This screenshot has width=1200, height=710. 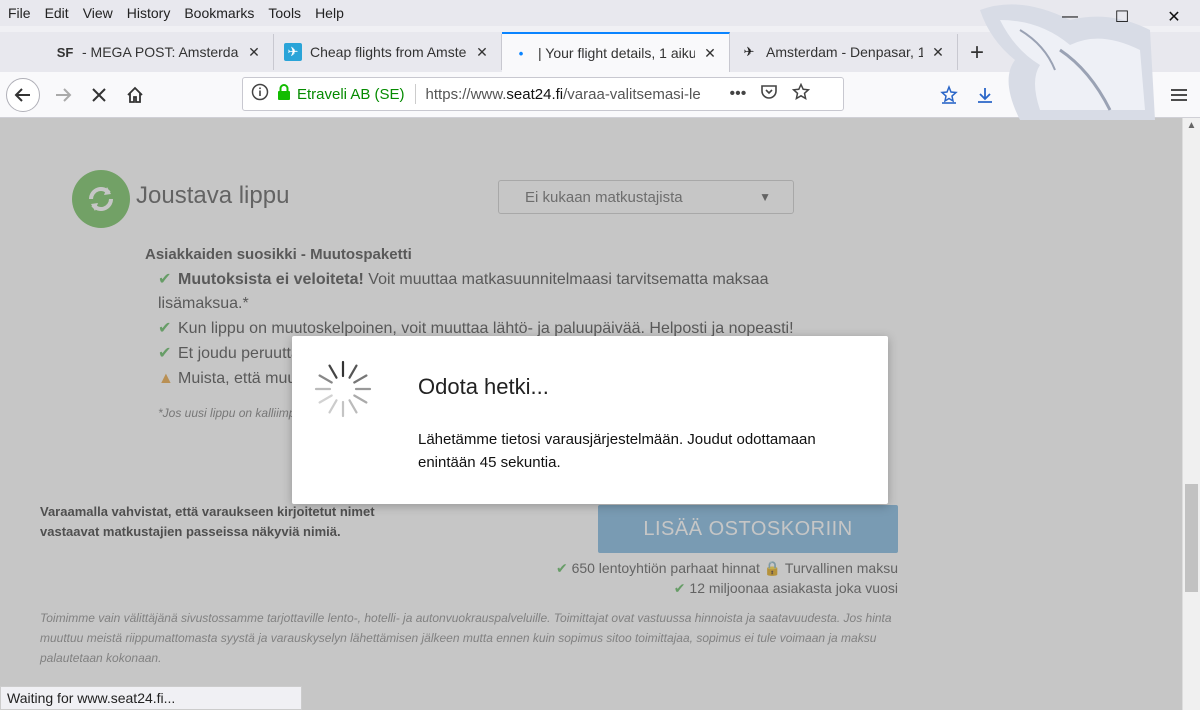 I want to click on back-button, so click(x=23, y=95).